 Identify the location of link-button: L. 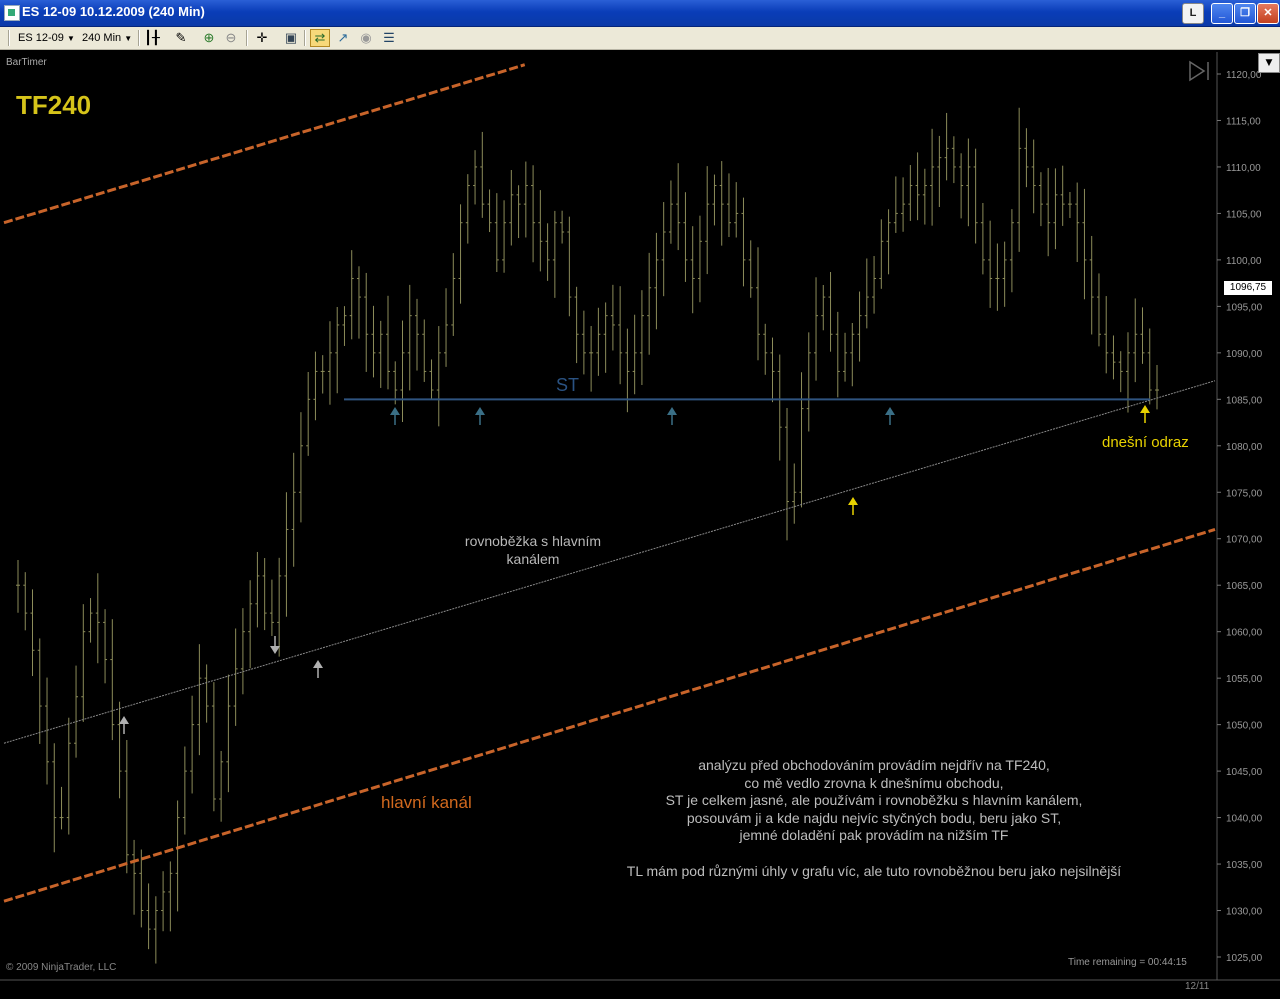
(1193, 13).